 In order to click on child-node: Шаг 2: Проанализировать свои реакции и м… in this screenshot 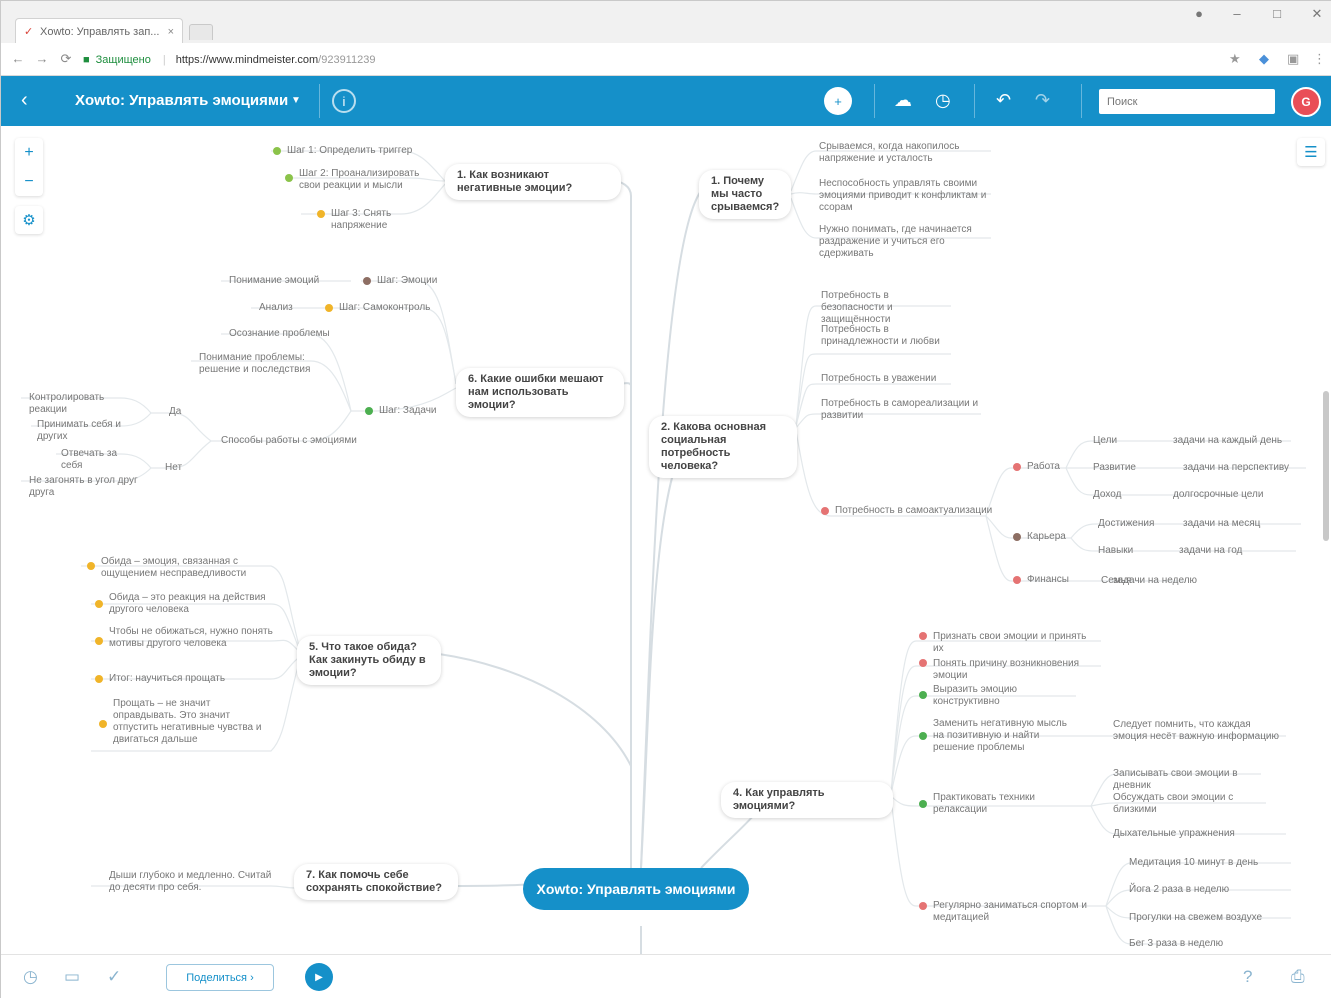, I will do `click(364, 180)`.